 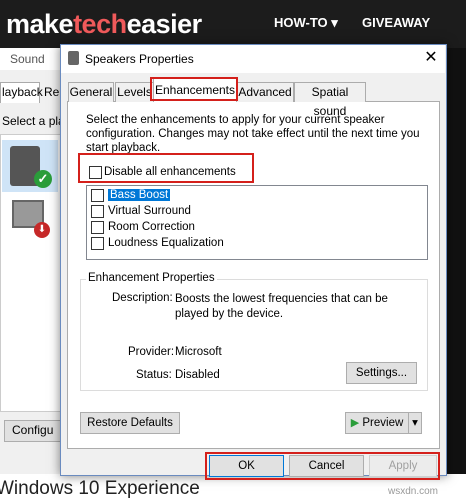 What do you see at coordinates (100, 489) in the screenshot?
I see `article-heading: Windows 10 Experience` at bounding box center [100, 489].